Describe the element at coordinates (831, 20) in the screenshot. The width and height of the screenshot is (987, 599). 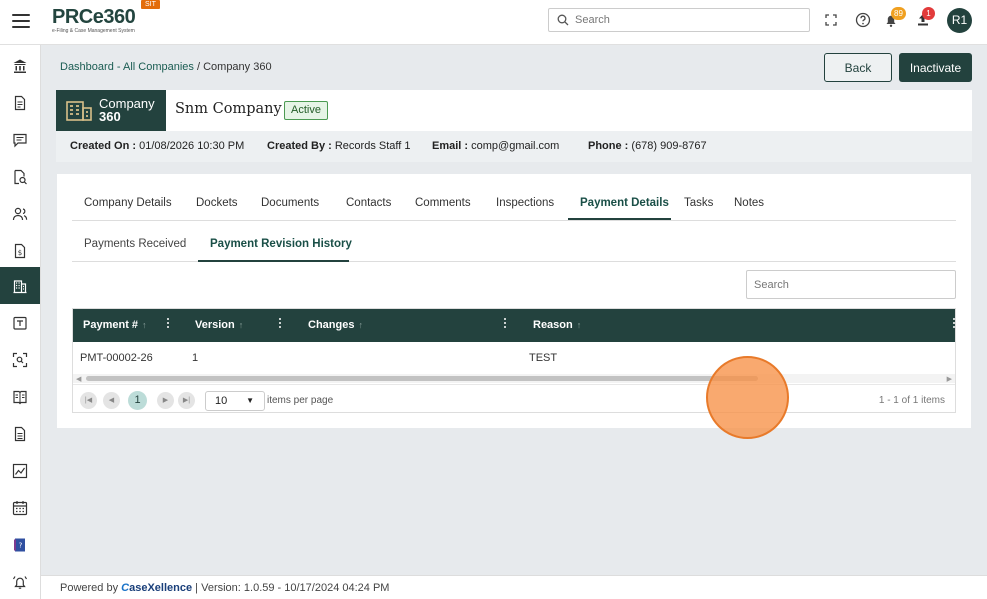
I see `fullscreen-icon` at that location.